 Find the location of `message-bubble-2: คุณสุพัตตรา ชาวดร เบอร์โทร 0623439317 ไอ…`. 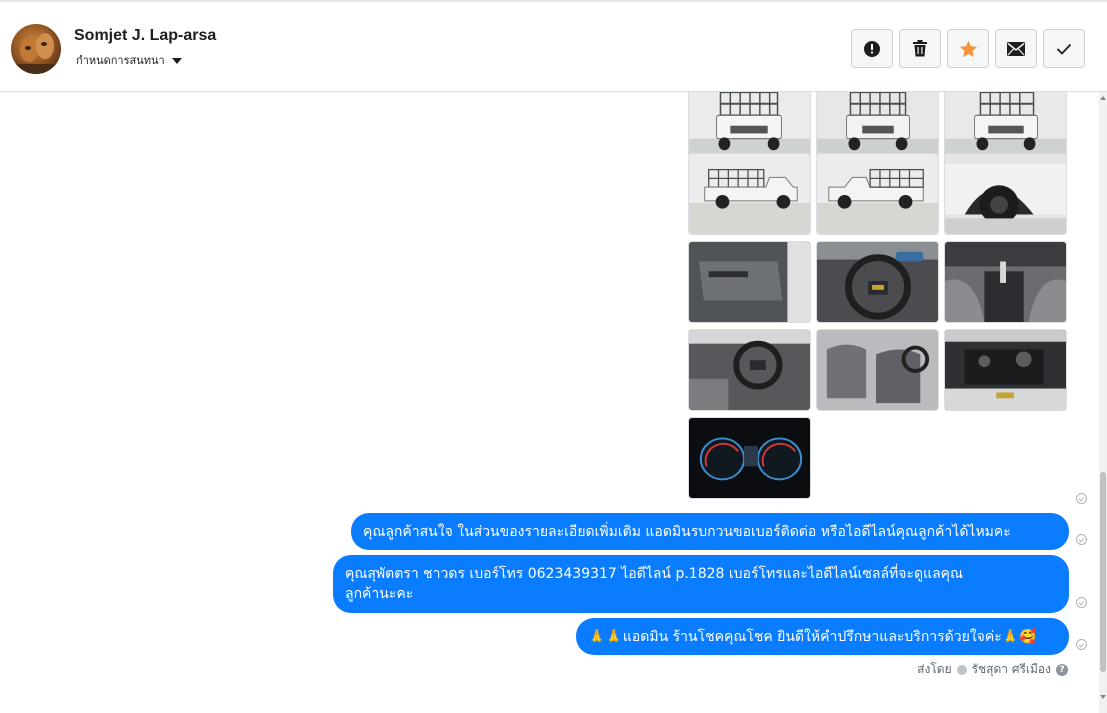

message-bubble-2: คุณสุพัตตรา ชาวดร เบอร์โทร 0623439317 ไอ… is located at coordinates (701, 584).